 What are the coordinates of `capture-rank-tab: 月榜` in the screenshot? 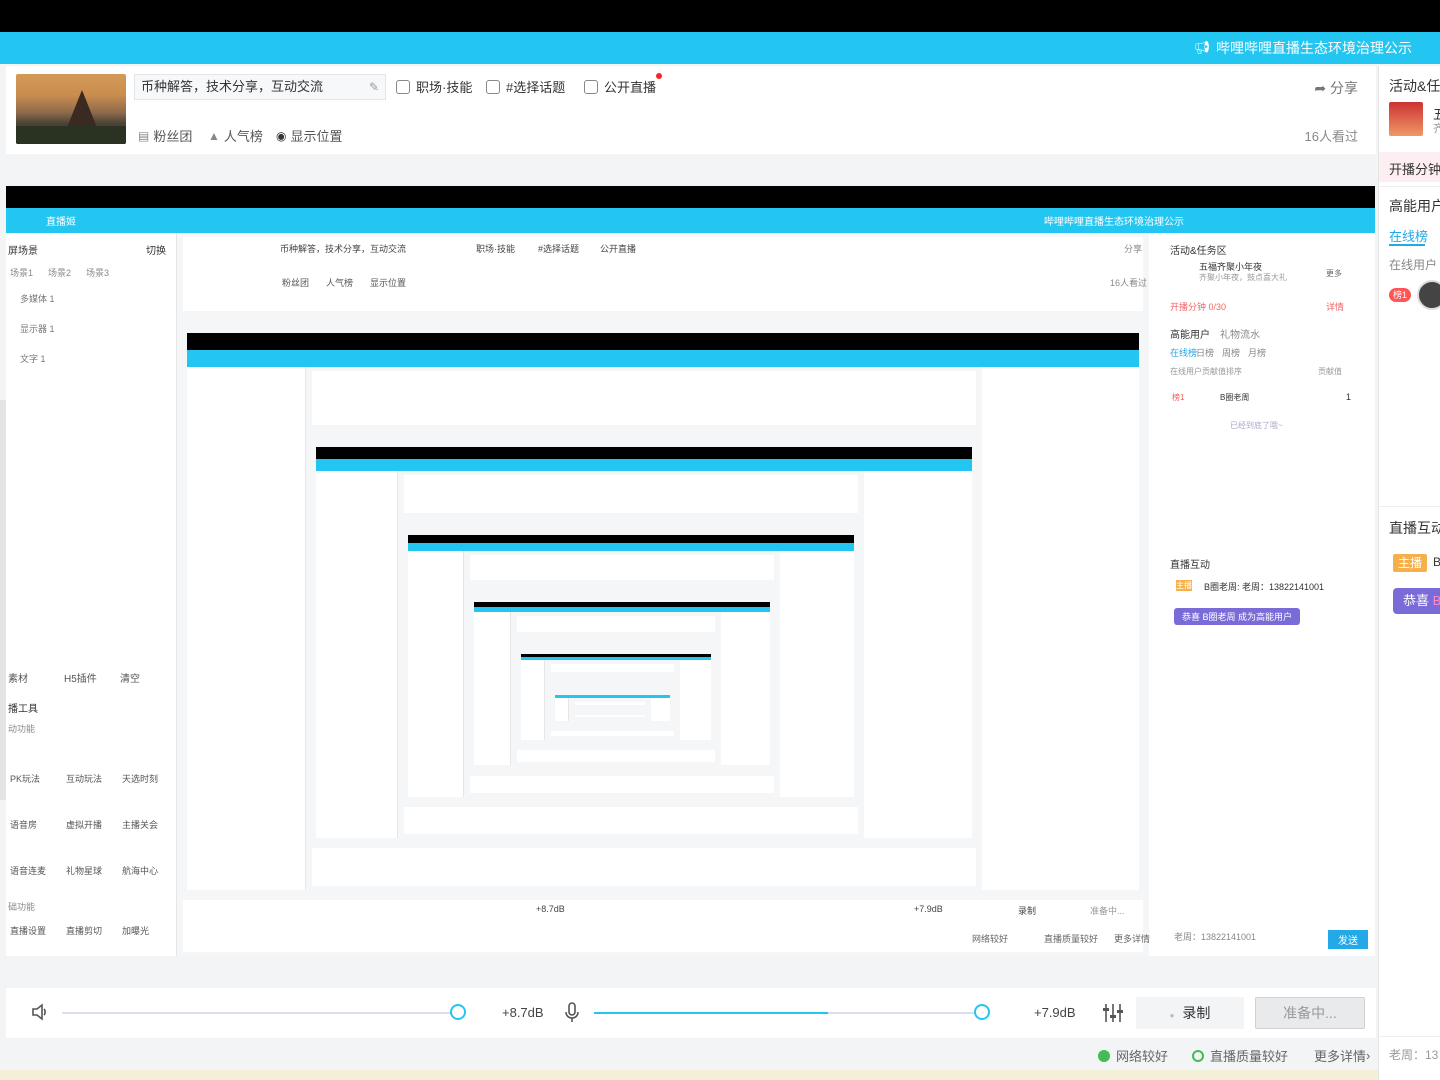 It's located at (1257, 352).